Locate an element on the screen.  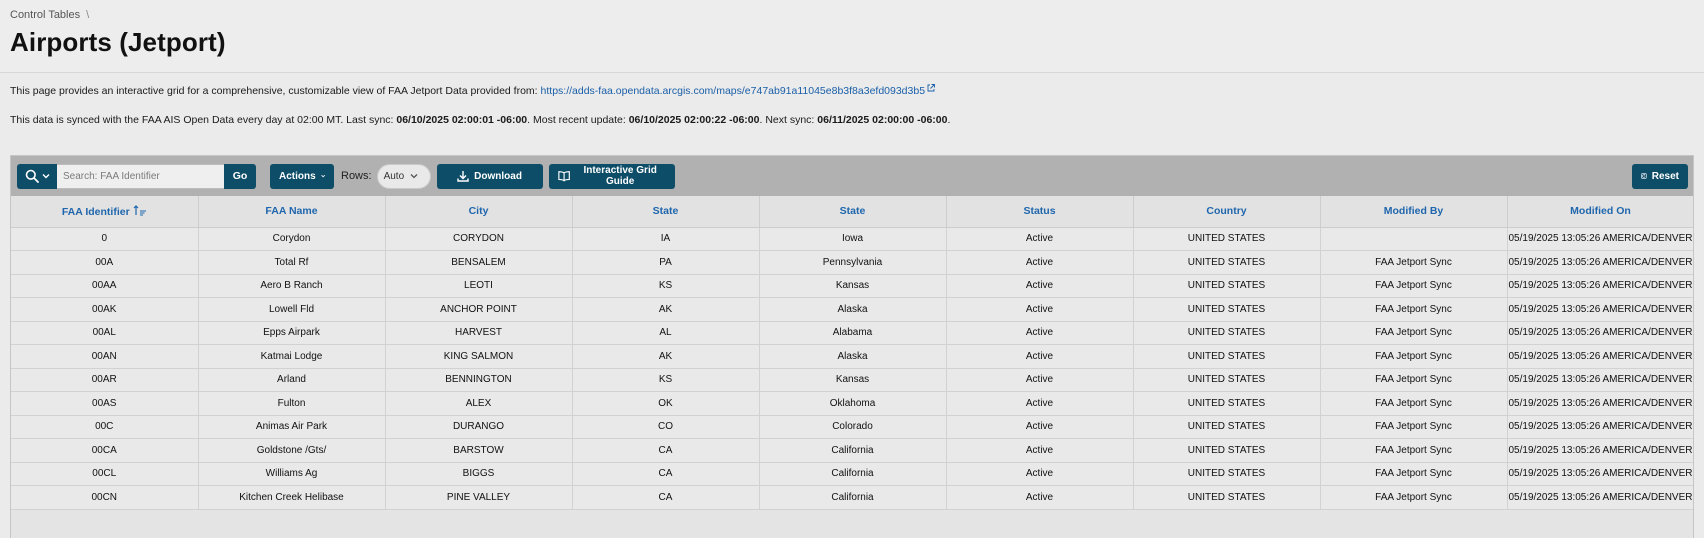
table-cell: AK is located at coordinates (665, 309).